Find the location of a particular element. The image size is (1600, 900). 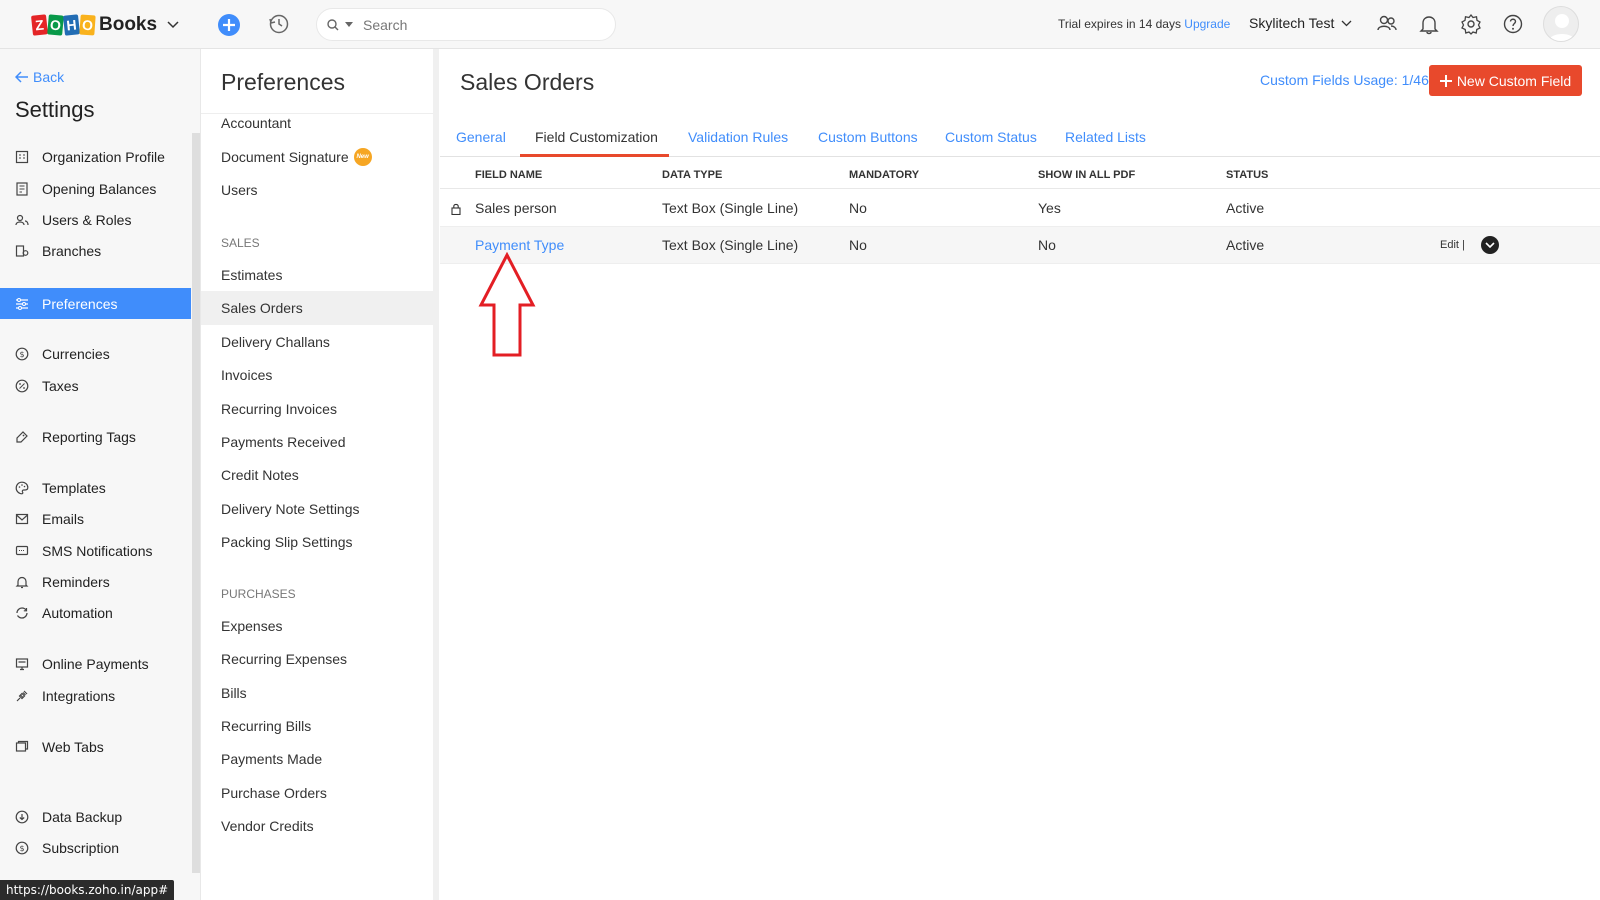

quick-create-button is located at coordinates (229, 25).